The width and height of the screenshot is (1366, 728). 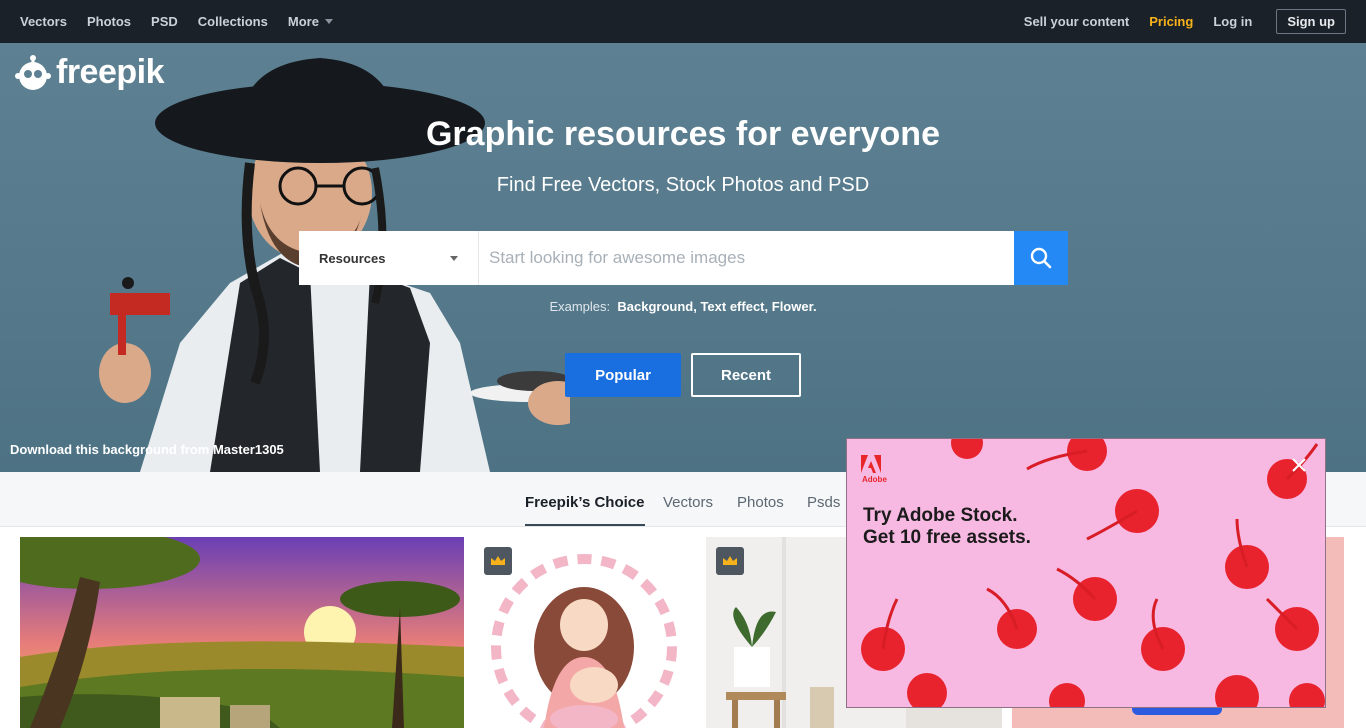 What do you see at coordinates (389, 258) in the screenshot?
I see `resource-type-select: Resources` at bounding box center [389, 258].